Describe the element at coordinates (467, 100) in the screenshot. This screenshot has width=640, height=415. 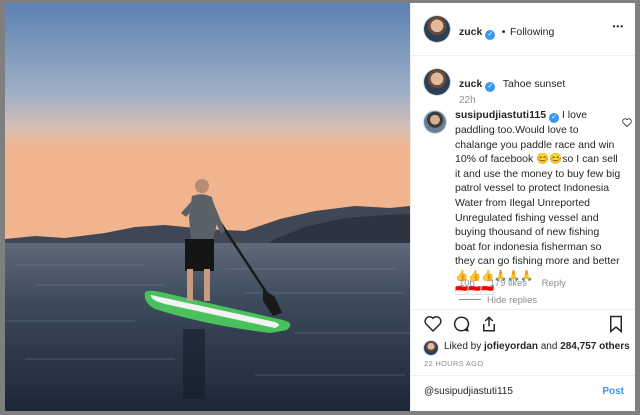
I see `caption-time: 22h` at that location.